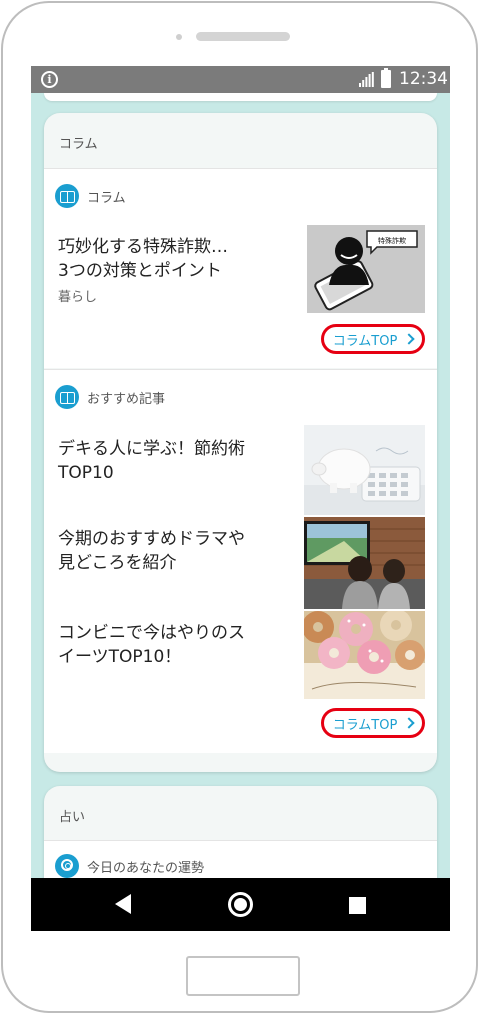 This screenshot has width=480, height=1015. Describe the element at coordinates (146, 868) in the screenshot. I see `fortune-section-label: 今日のあなたの運勢` at that location.